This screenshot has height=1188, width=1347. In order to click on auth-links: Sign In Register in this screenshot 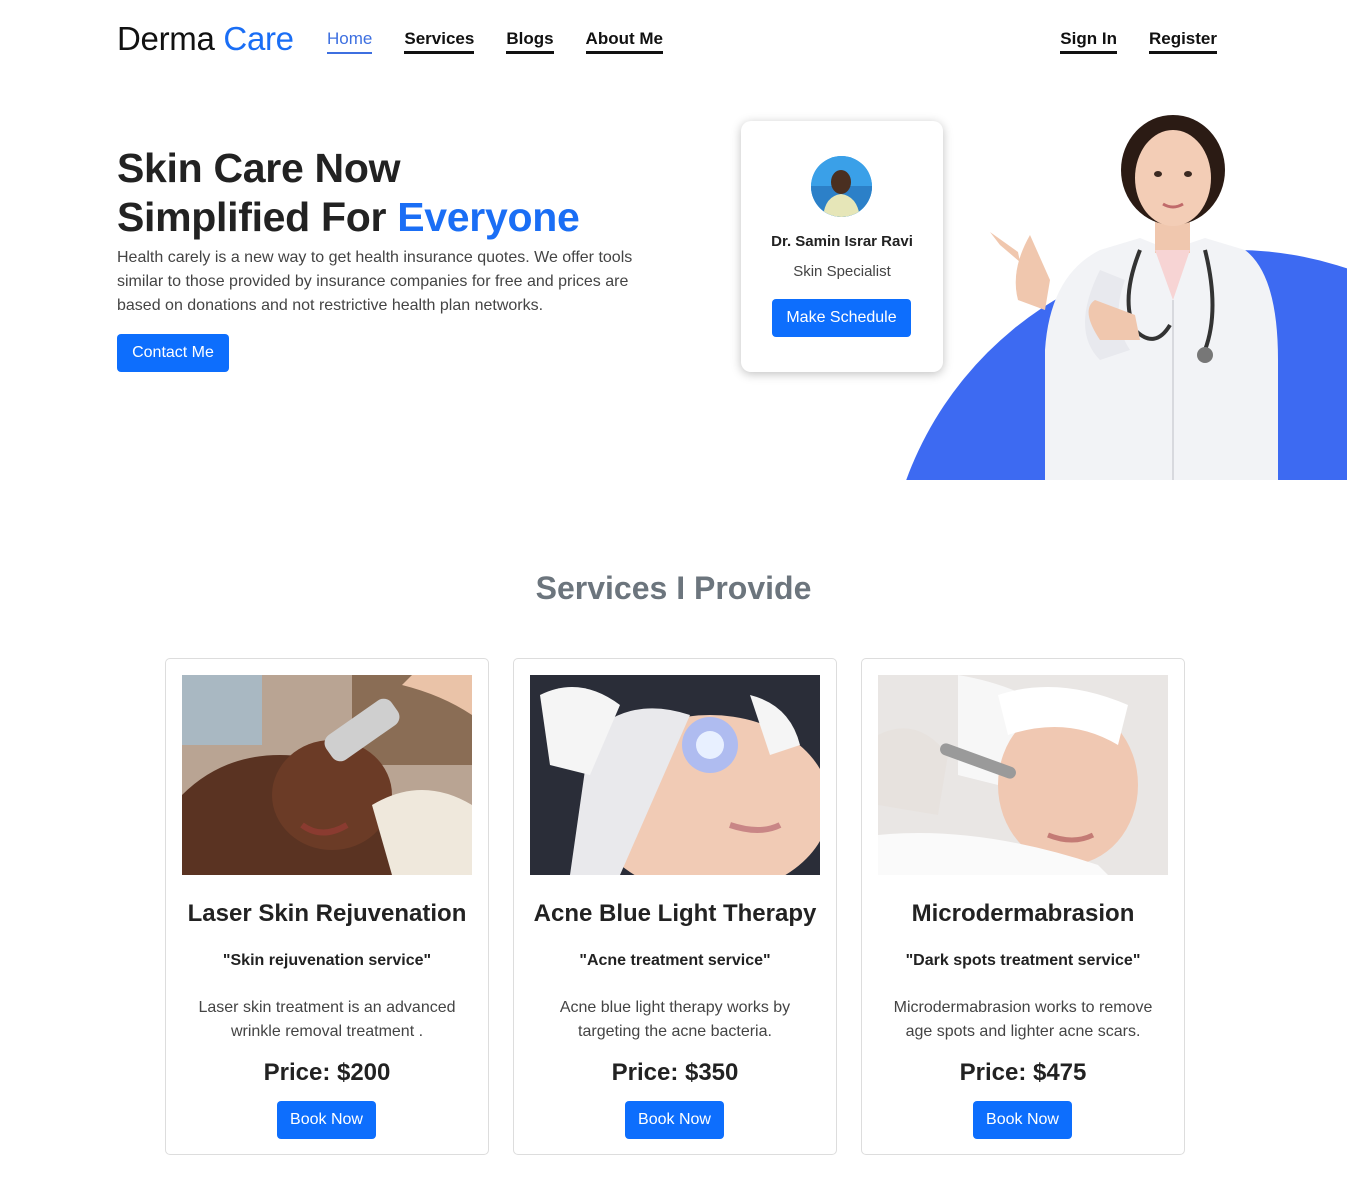, I will do `click(1122, 41)`.